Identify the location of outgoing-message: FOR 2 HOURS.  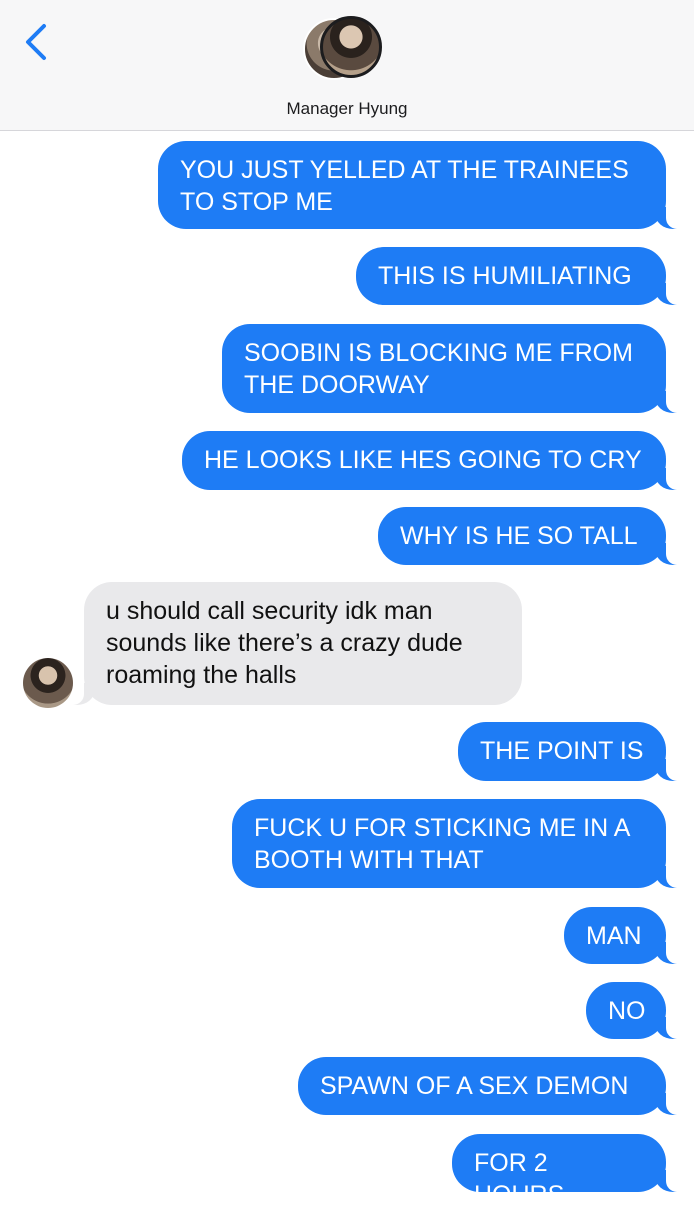
(564, 1171).